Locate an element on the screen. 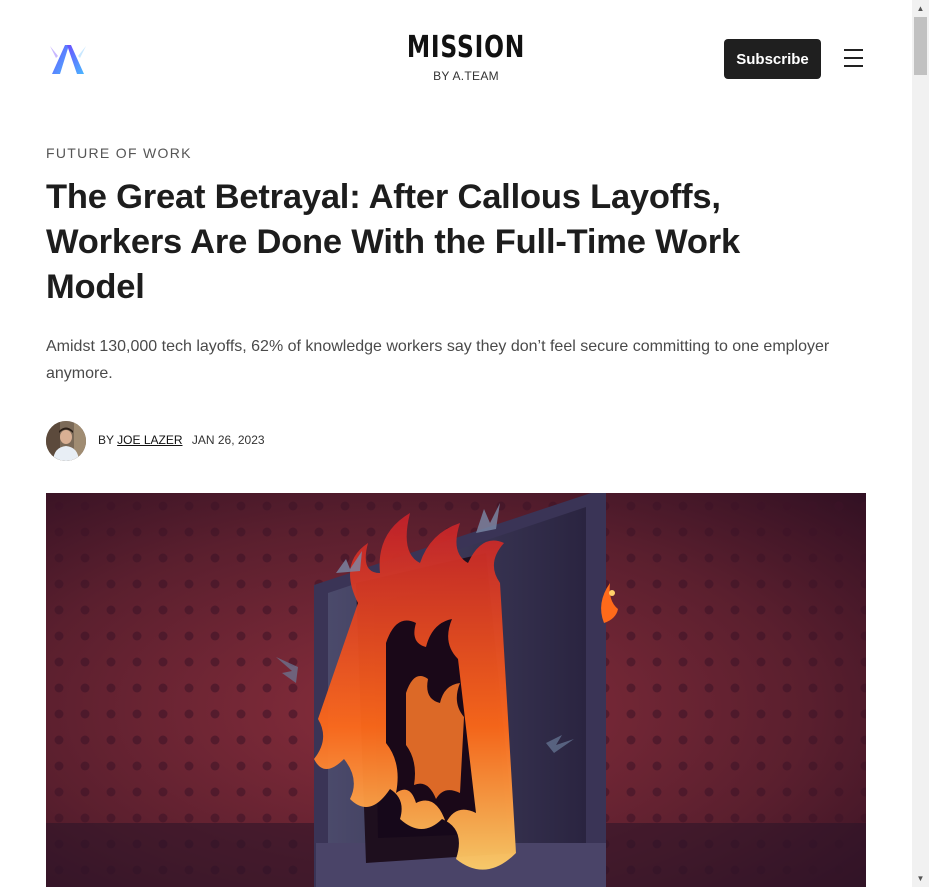 The image size is (929, 887). byline-prefix: BY is located at coordinates (106, 440).